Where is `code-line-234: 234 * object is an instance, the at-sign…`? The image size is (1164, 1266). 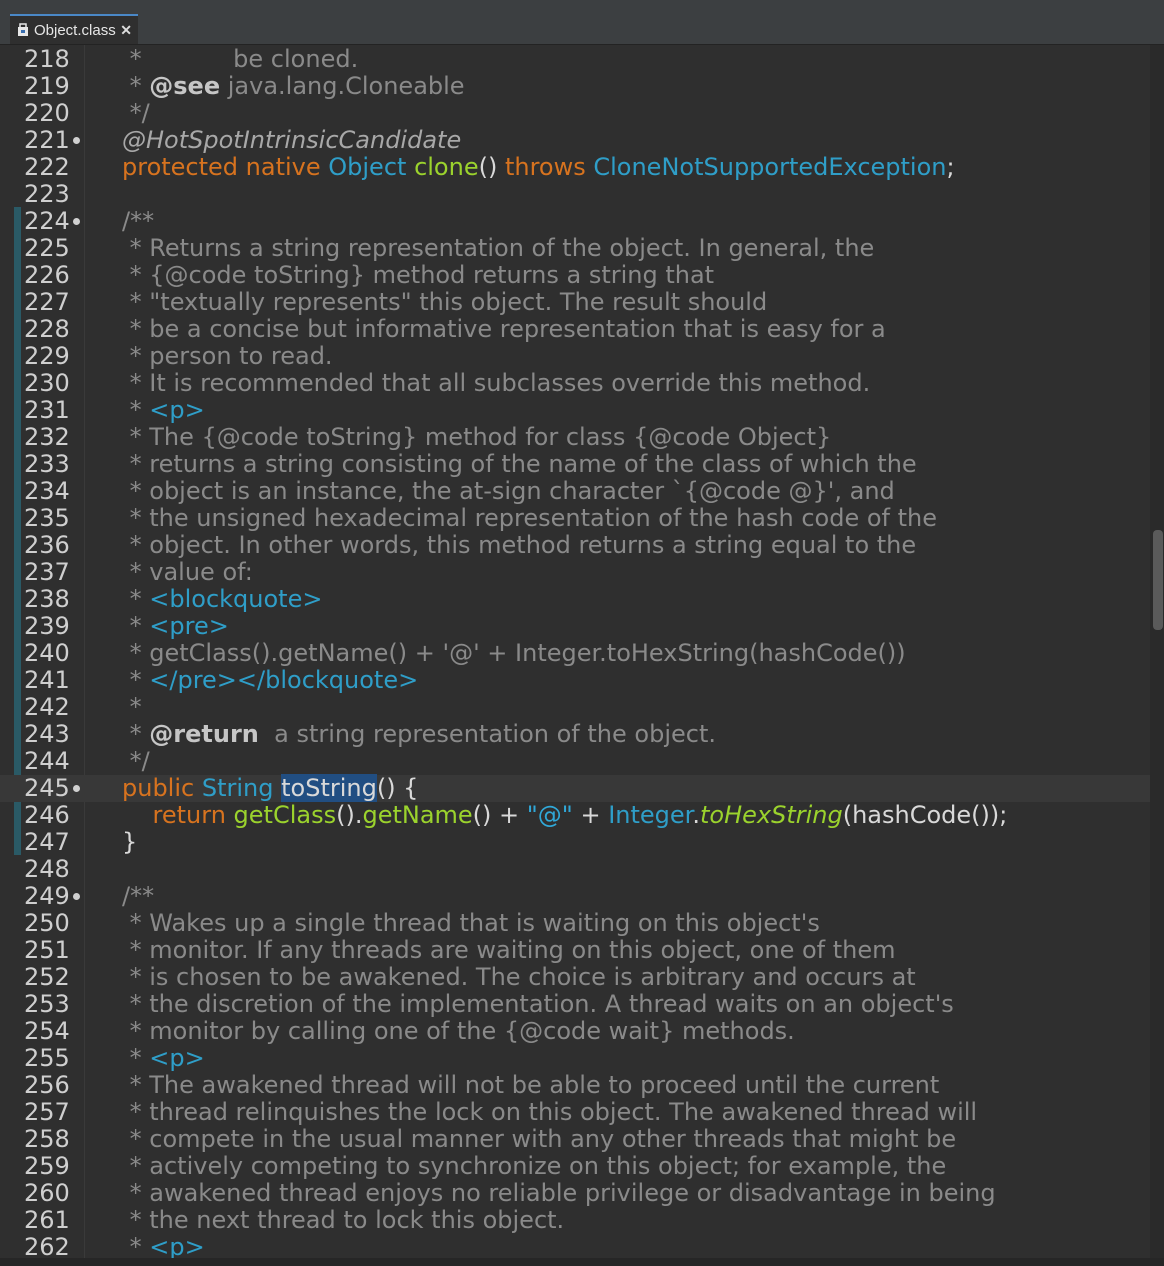 code-line-234: 234 * object is an instance, the at-sign… is located at coordinates (575, 491).